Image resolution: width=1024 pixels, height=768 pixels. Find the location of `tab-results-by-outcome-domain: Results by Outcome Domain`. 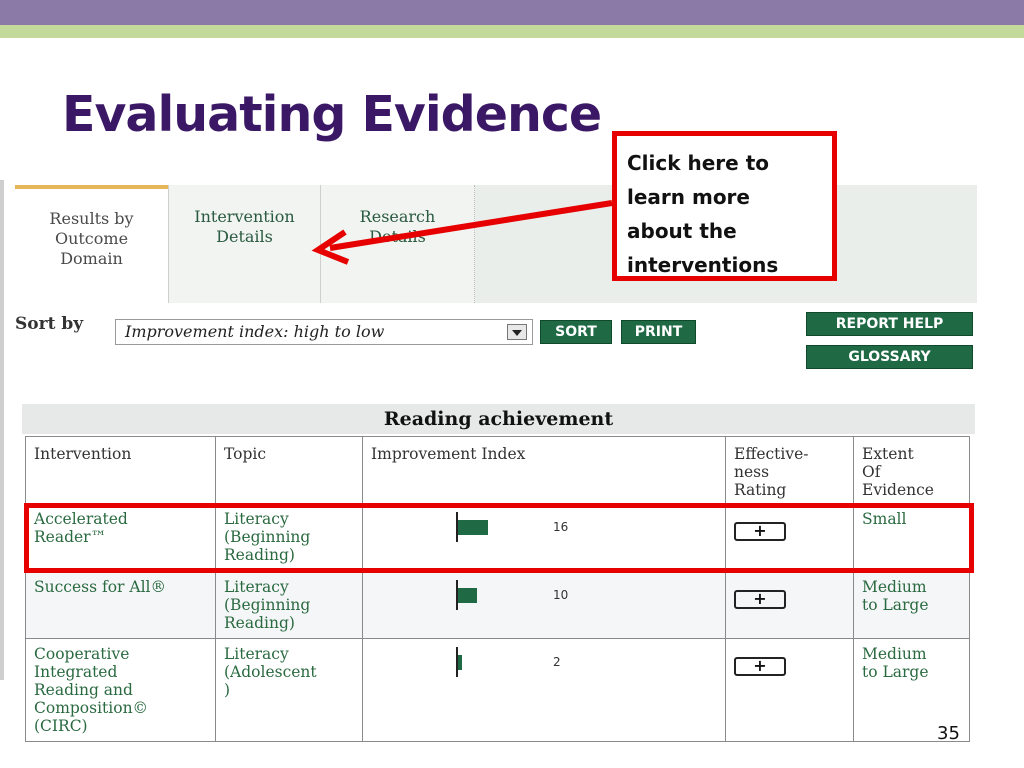

tab-results-by-outcome-domain: Results by Outcome Domain is located at coordinates (91, 244).